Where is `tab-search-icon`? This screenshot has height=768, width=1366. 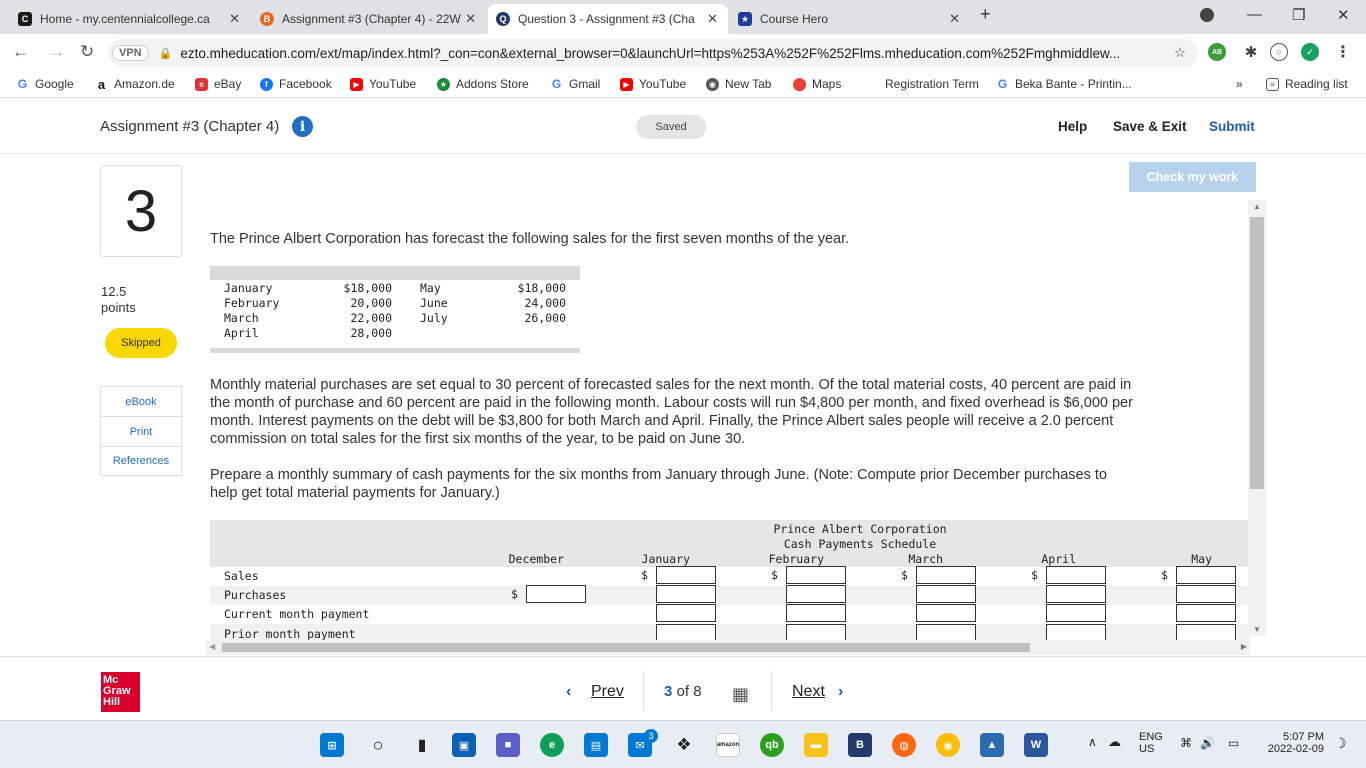
tab-search-icon is located at coordinates (1207, 15).